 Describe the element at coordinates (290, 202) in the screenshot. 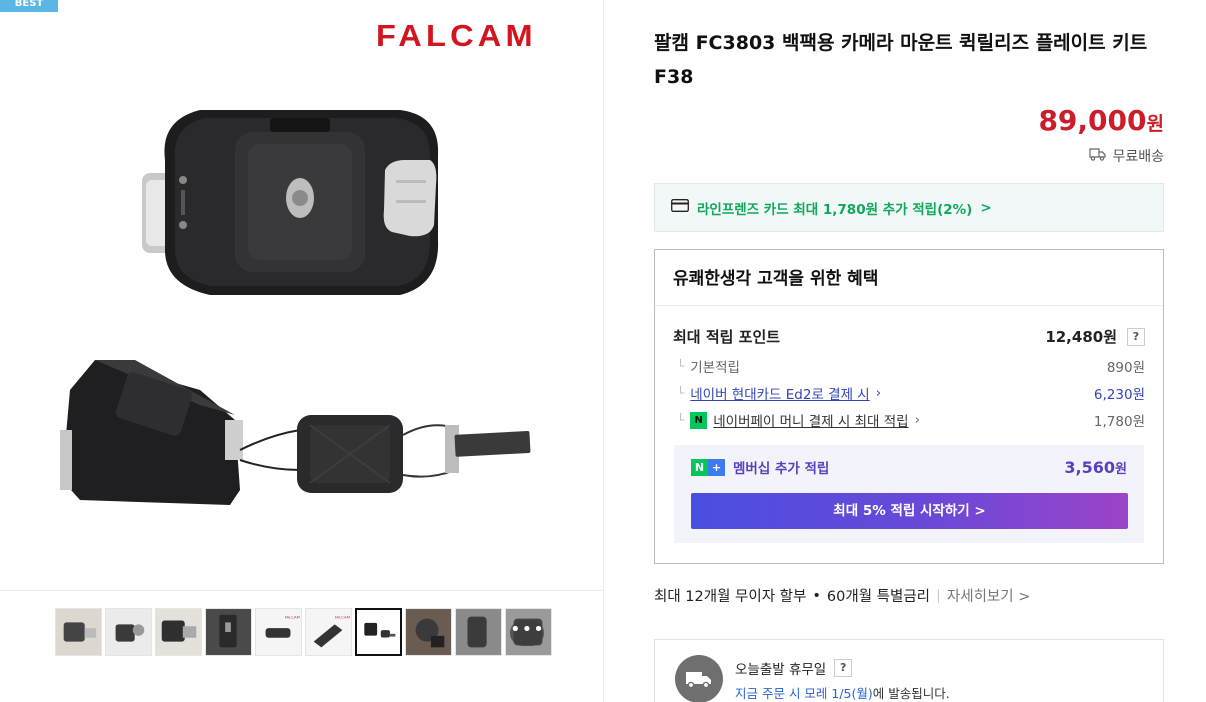

I see `quick-release-plate-illustration` at that location.